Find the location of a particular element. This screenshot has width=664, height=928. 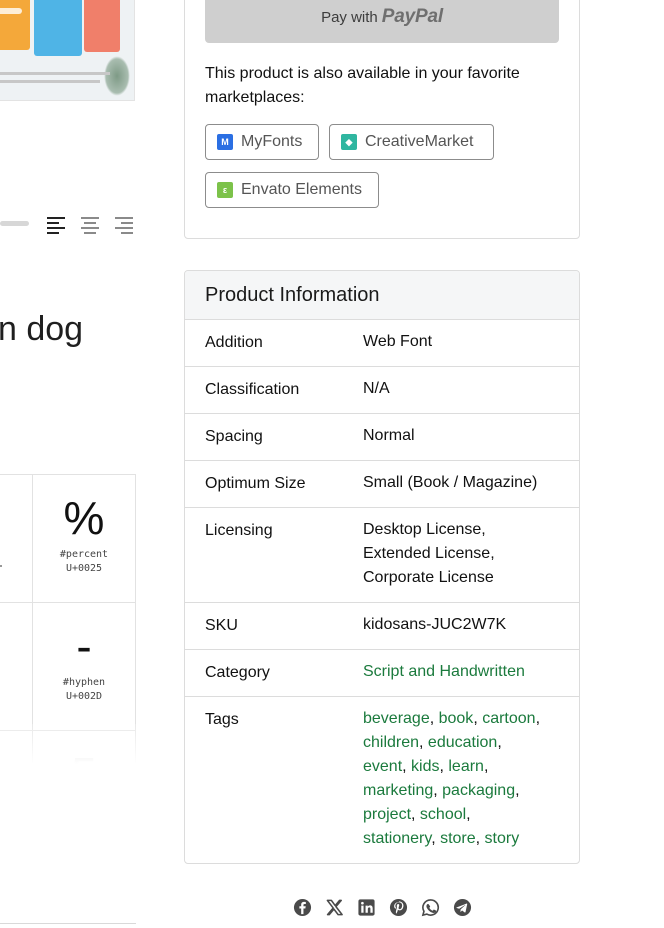

font-size-slider is located at coordinates (14, 223).